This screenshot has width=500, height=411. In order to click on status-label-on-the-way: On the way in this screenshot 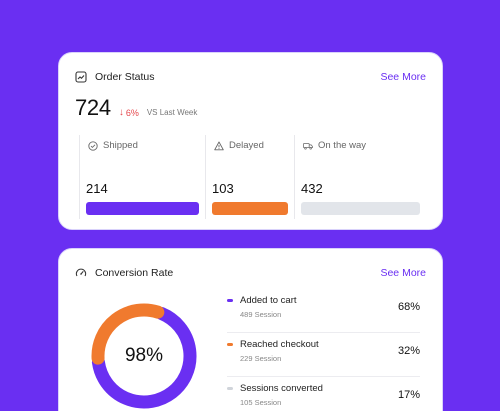, I will do `click(334, 145)`.